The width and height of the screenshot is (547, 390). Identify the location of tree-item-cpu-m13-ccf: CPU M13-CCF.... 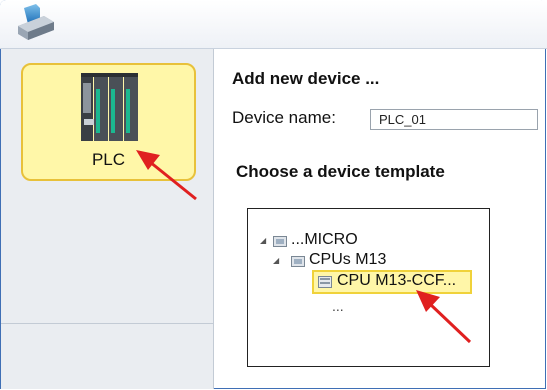
(396, 281).